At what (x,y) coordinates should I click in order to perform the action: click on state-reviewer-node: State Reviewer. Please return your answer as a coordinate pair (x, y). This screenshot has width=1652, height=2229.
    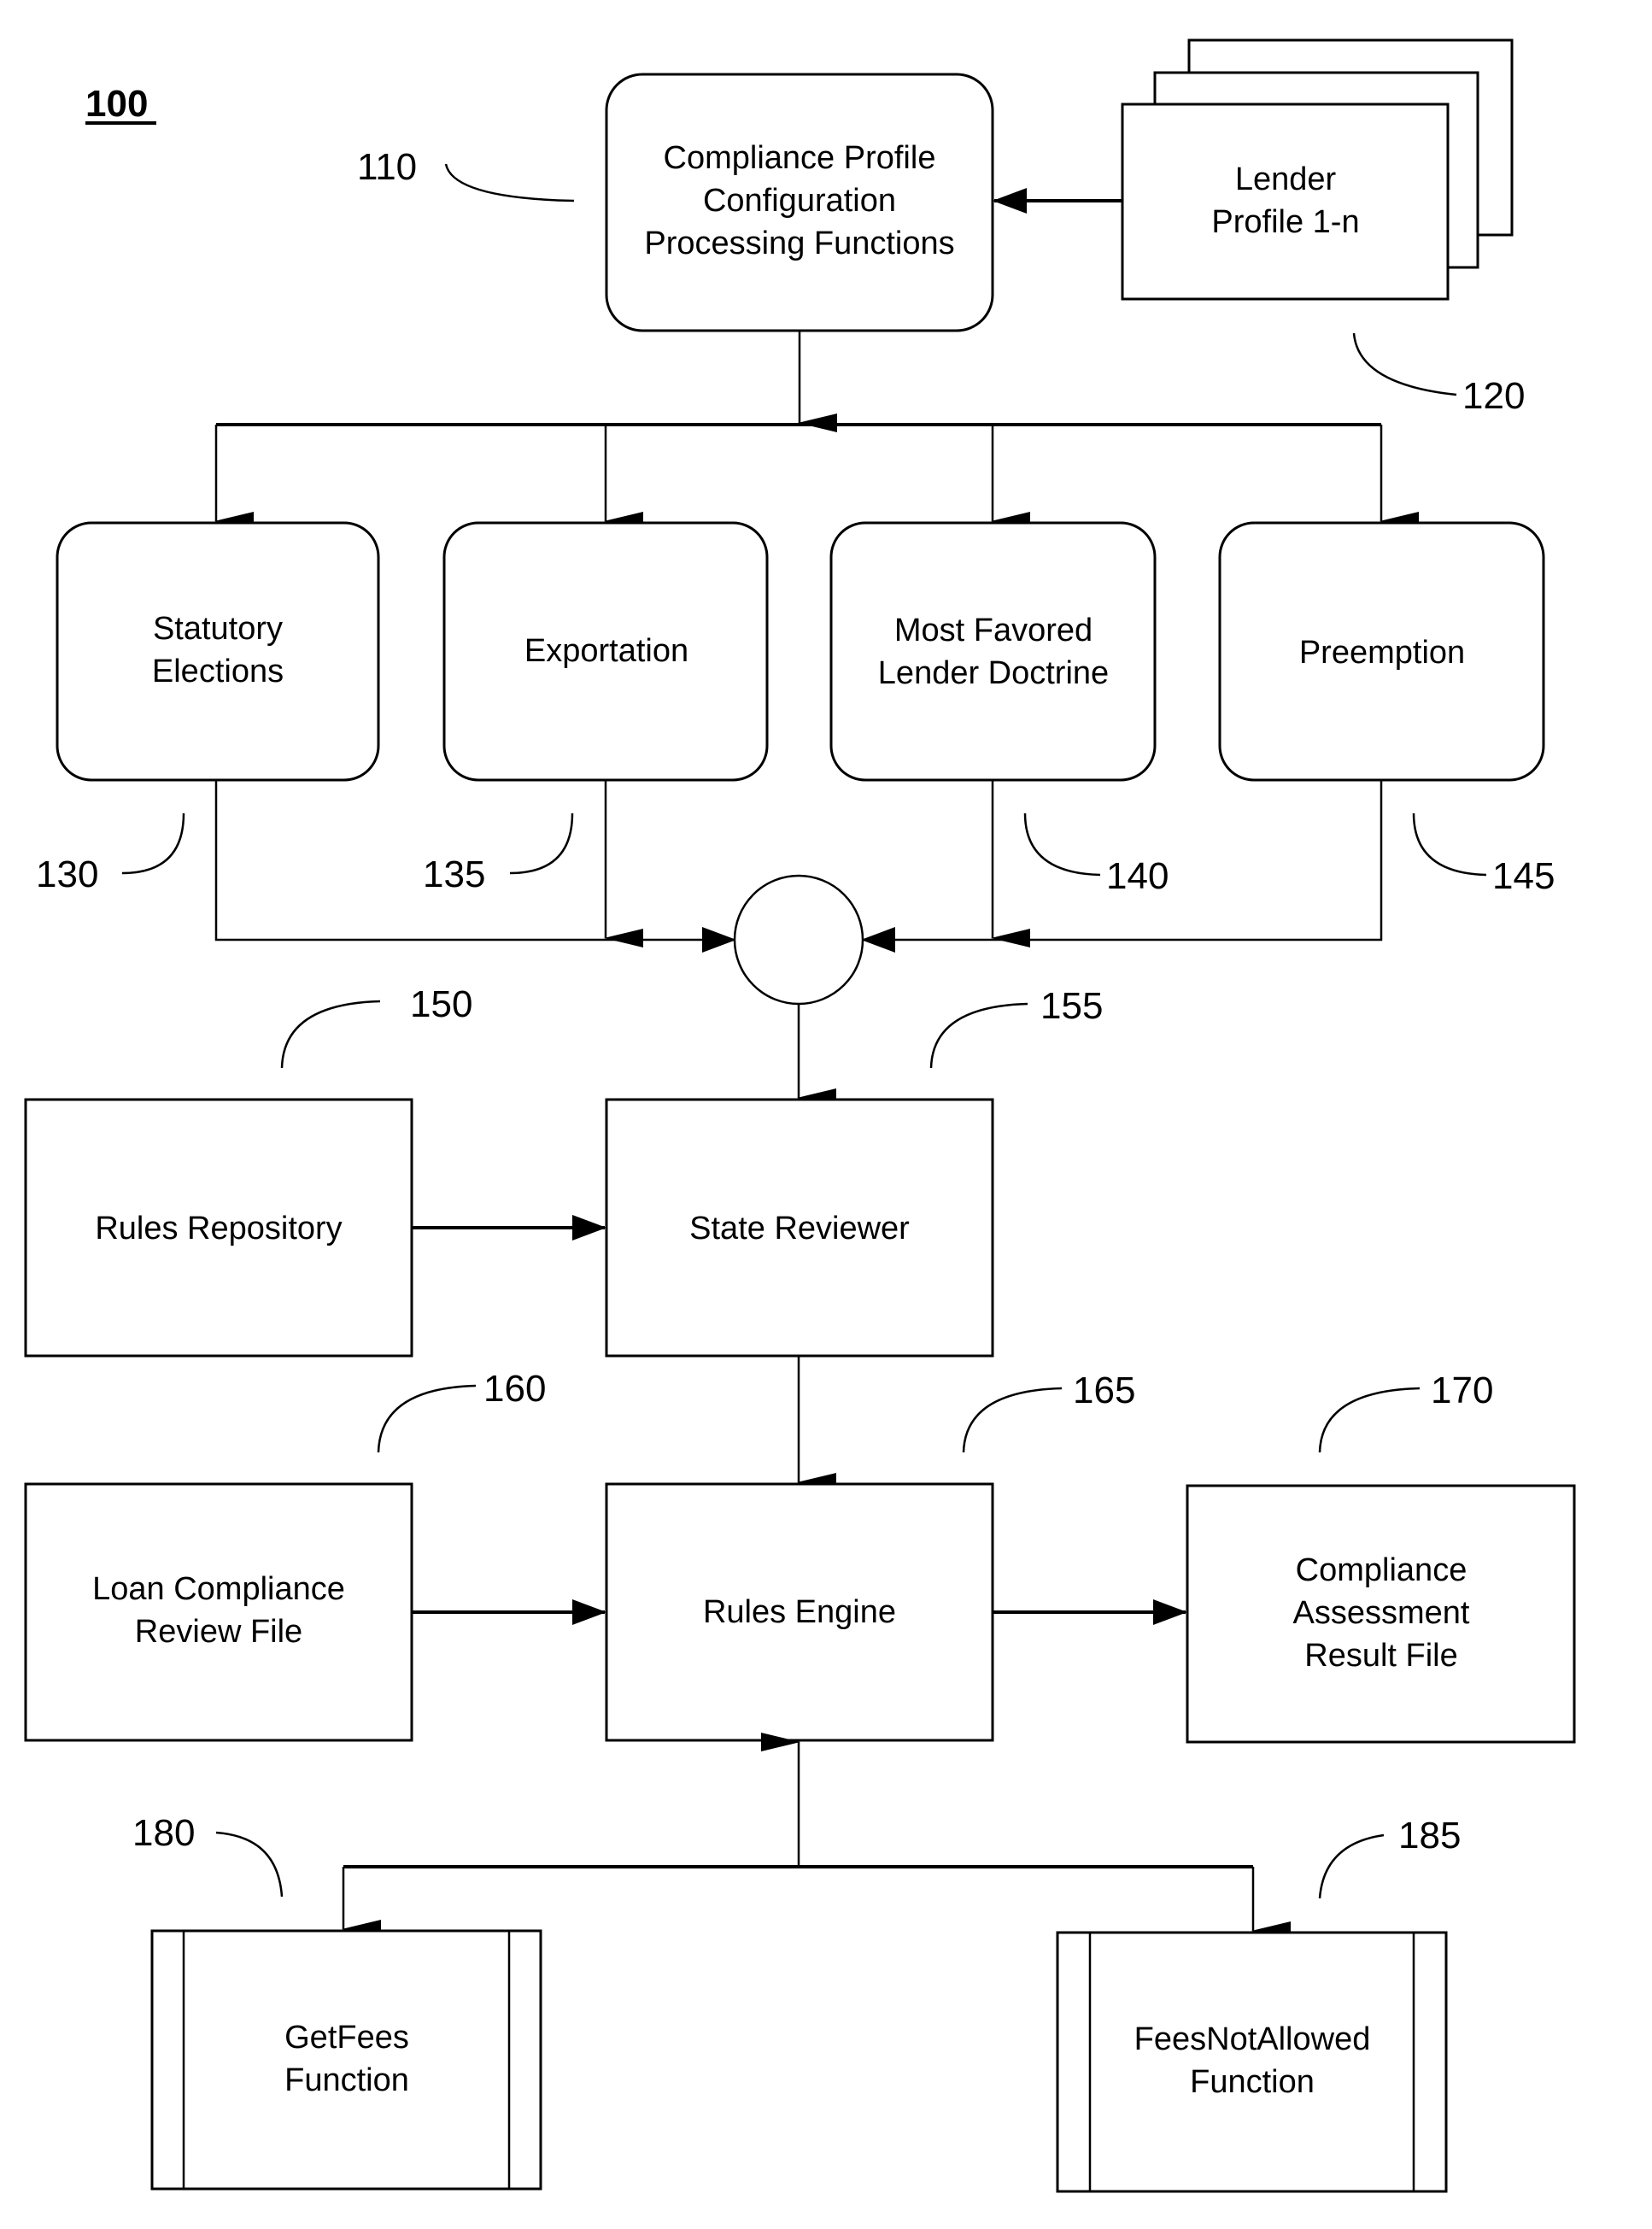
    Looking at the image, I should click on (799, 1228).